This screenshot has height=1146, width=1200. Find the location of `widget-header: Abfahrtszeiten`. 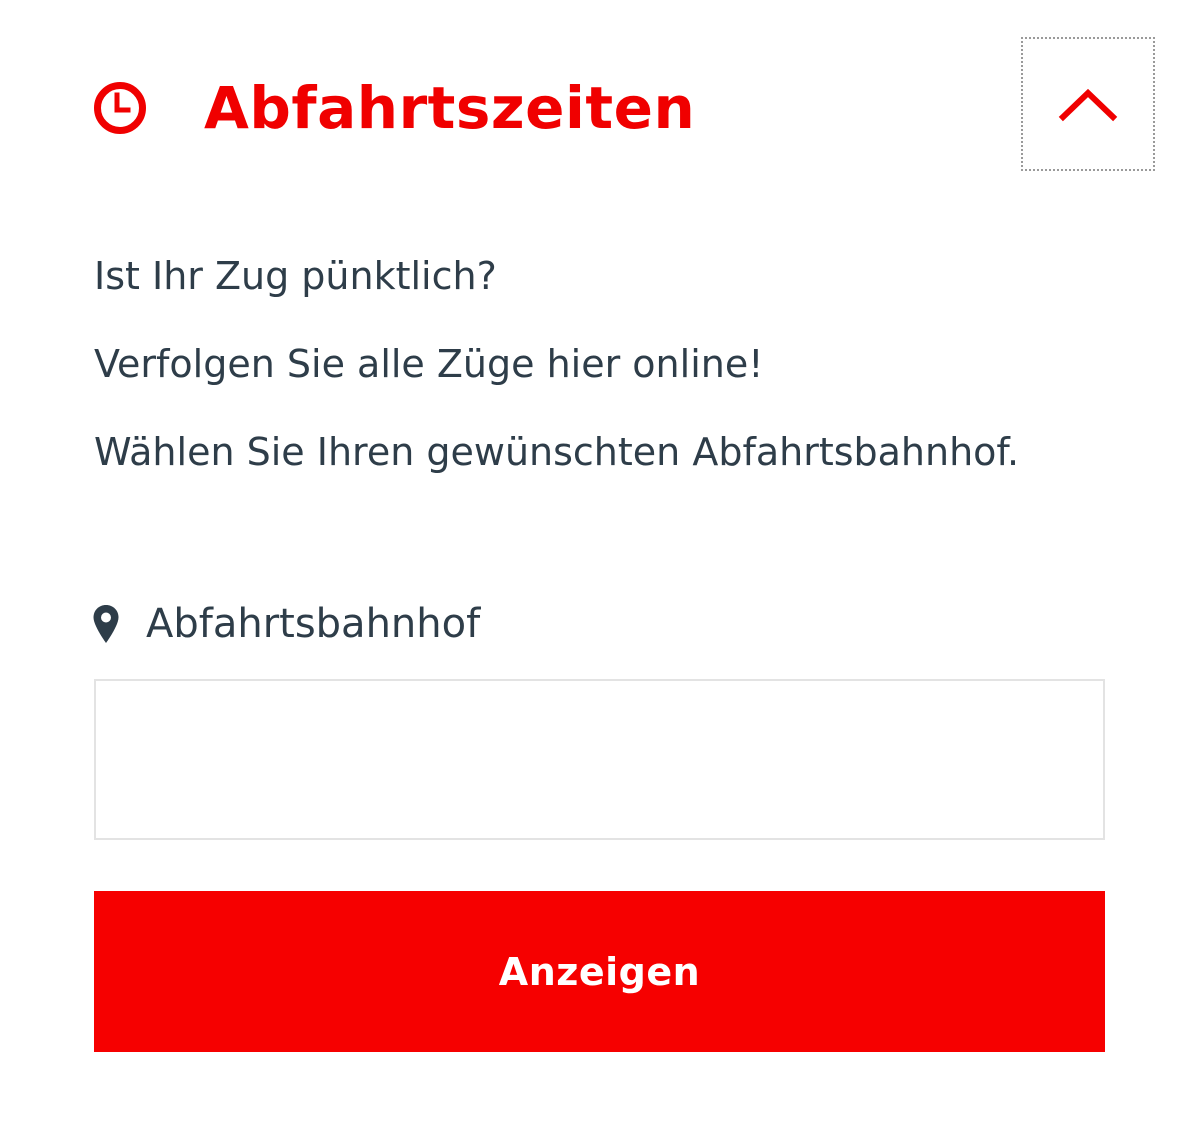

widget-header: Abfahrtszeiten is located at coordinates (393, 108).